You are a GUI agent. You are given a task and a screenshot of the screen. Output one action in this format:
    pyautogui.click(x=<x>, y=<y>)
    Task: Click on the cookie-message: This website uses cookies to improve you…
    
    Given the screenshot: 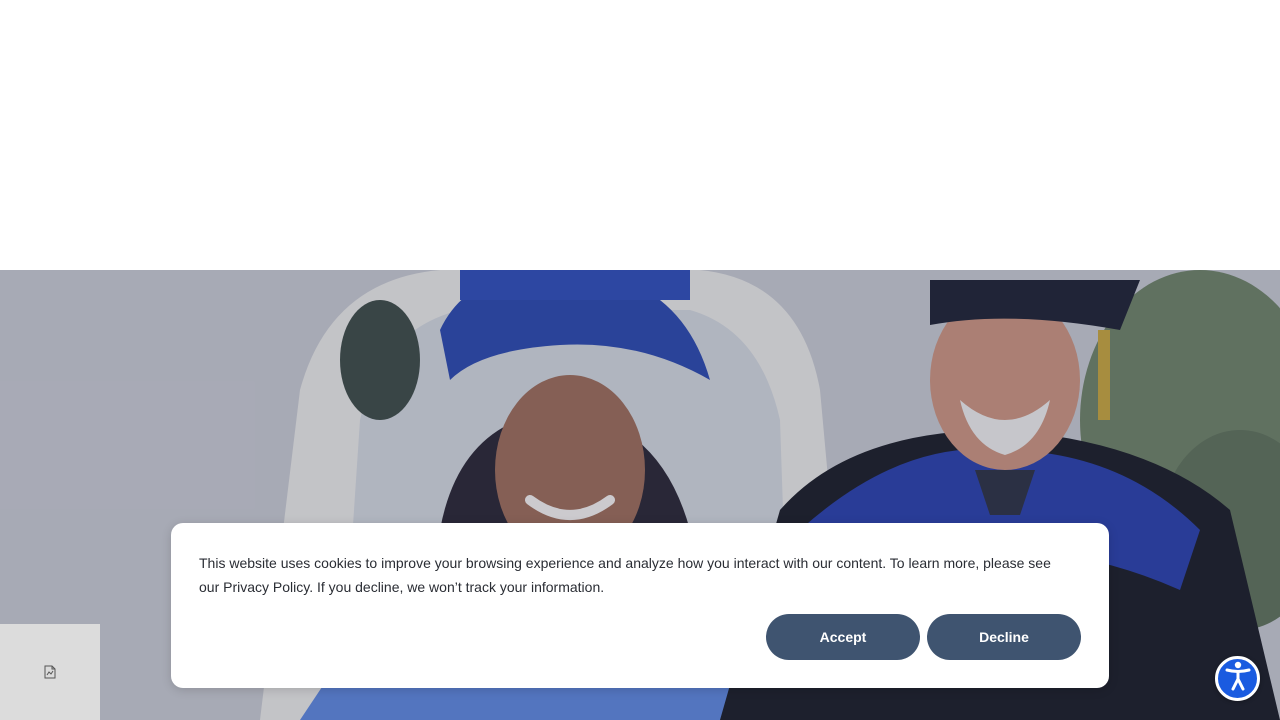 What is the action you would take?
    pyautogui.click(x=625, y=575)
    